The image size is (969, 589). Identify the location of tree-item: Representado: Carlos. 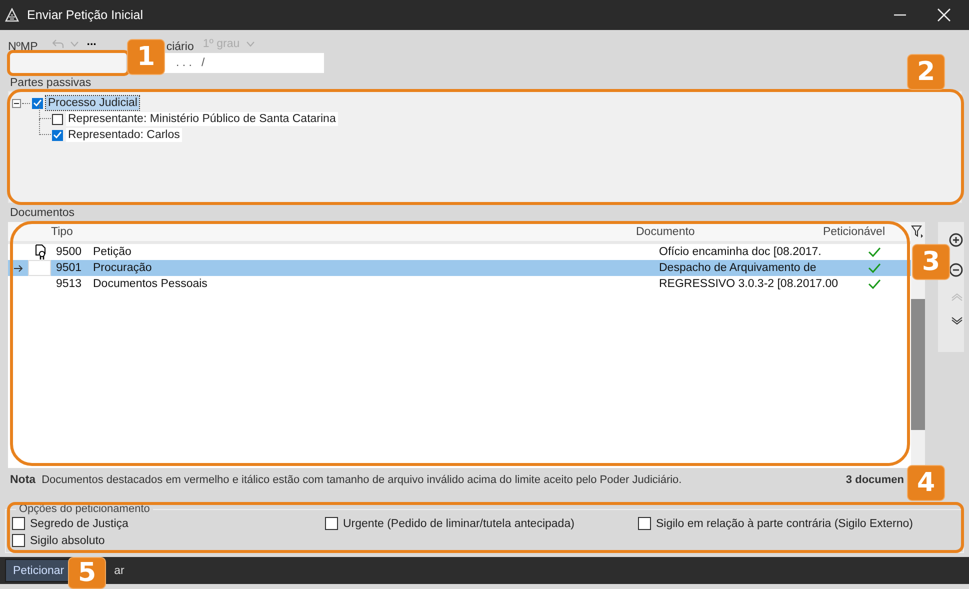
(124, 135).